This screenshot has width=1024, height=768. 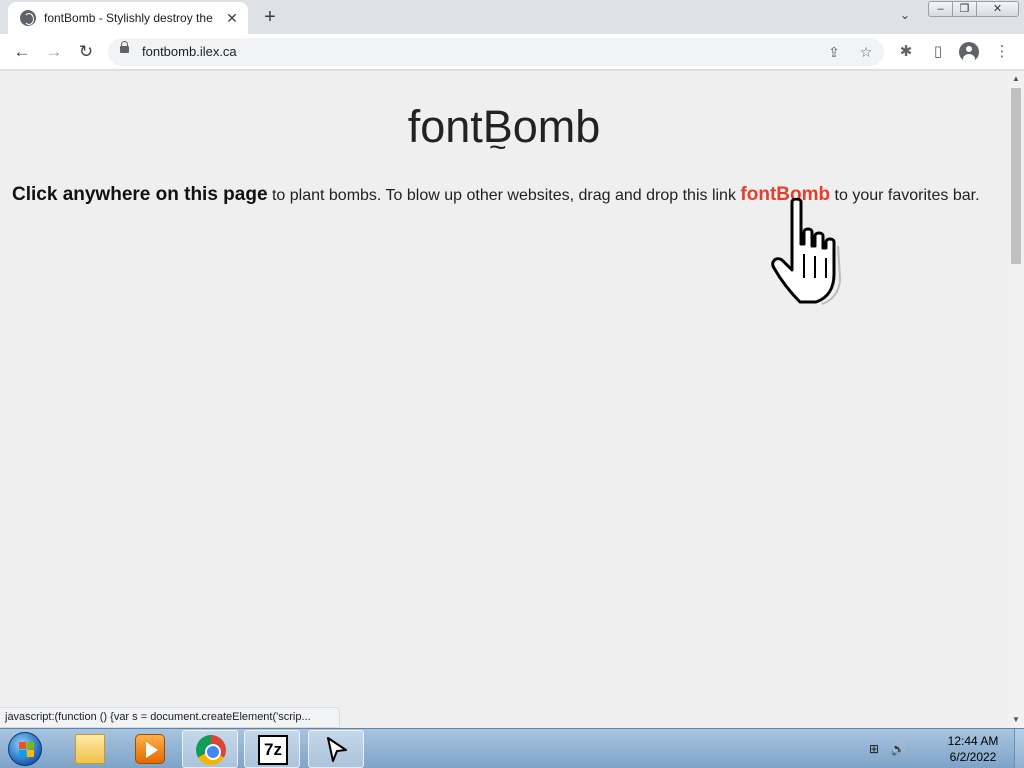 What do you see at coordinates (834, 52) in the screenshot?
I see `share-icon: ⇪` at bounding box center [834, 52].